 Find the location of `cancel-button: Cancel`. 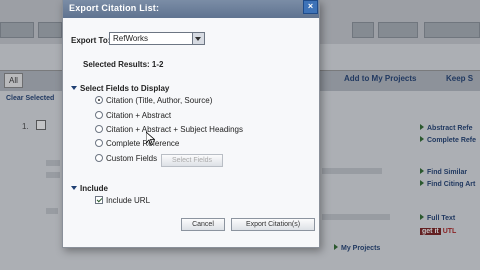

cancel-button: Cancel is located at coordinates (203, 224).